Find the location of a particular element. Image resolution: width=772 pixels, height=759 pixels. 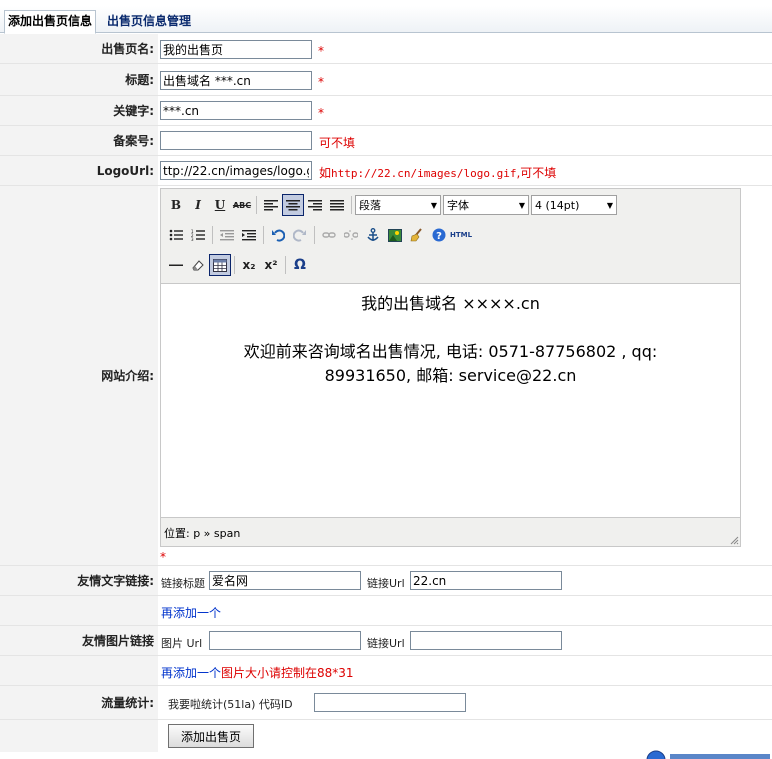

page-name-label: 出售页名: is located at coordinates (79, 48).